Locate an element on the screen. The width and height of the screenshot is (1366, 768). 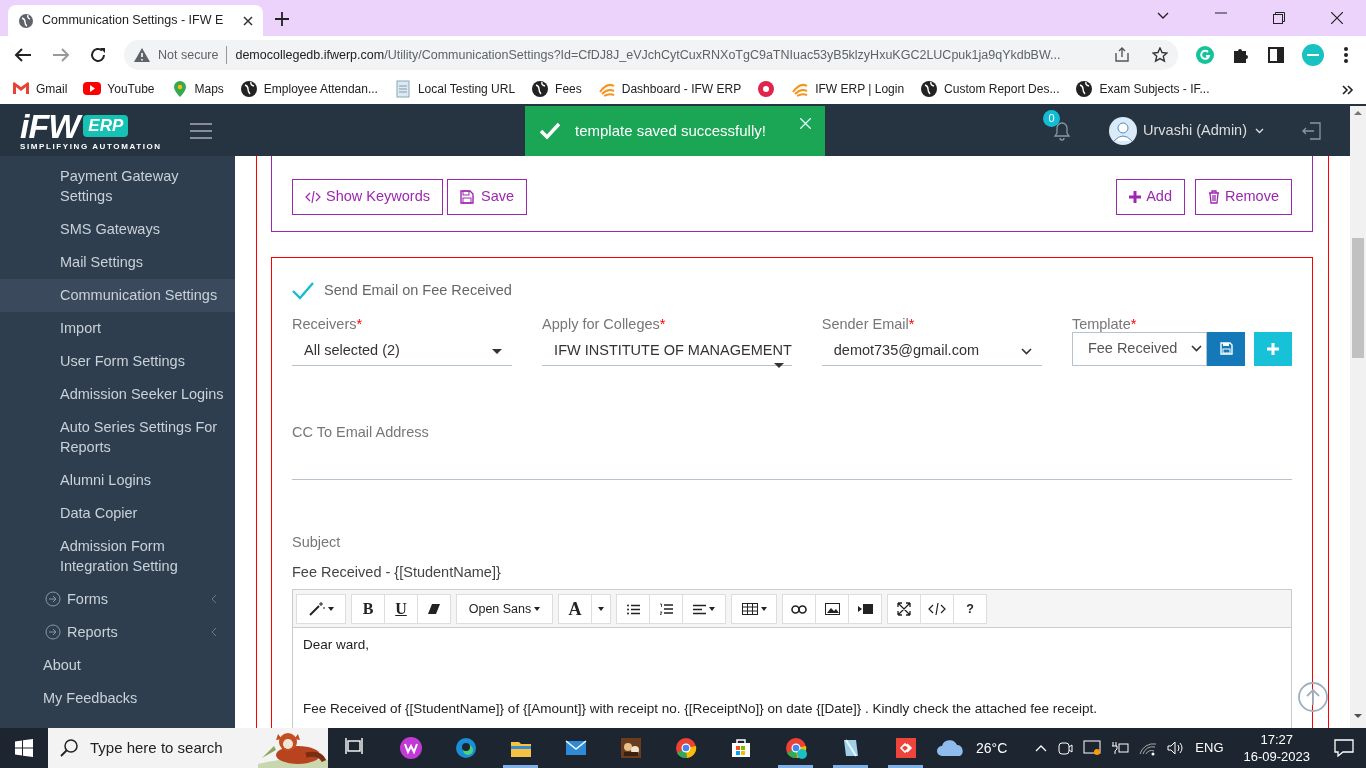
new-tab-icon is located at coordinates (282, 18).